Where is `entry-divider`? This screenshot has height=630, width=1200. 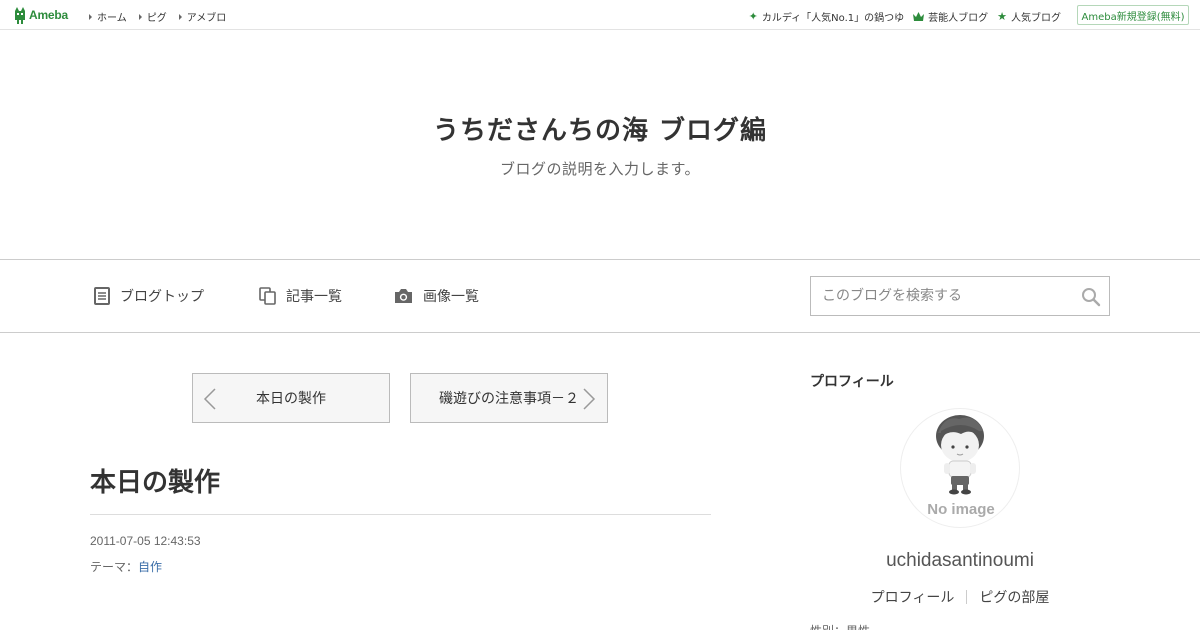
entry-divider is located at coordinates (400, 514).